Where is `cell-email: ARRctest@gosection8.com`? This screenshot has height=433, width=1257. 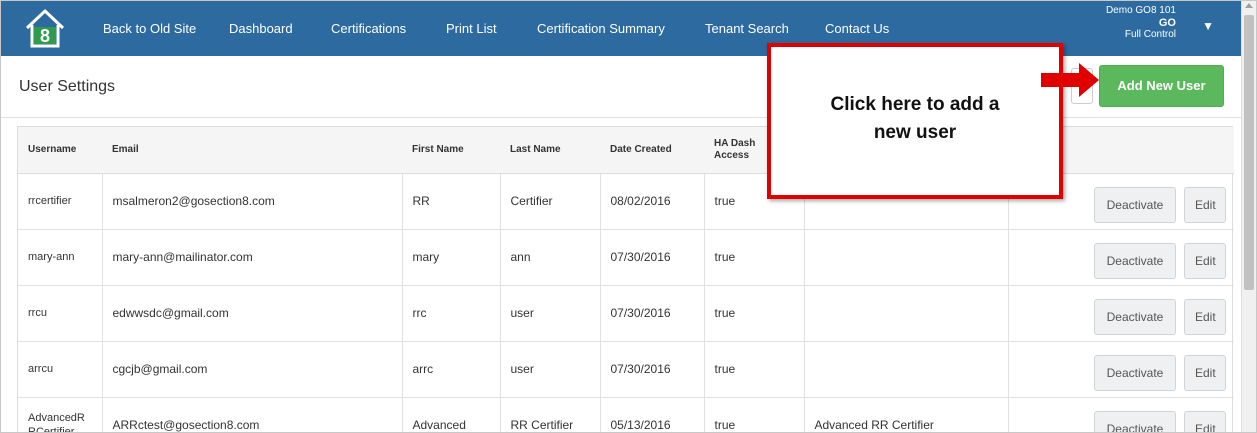
cell-email: ARRctest@gosection8.com is located at coordinates (252, 414).